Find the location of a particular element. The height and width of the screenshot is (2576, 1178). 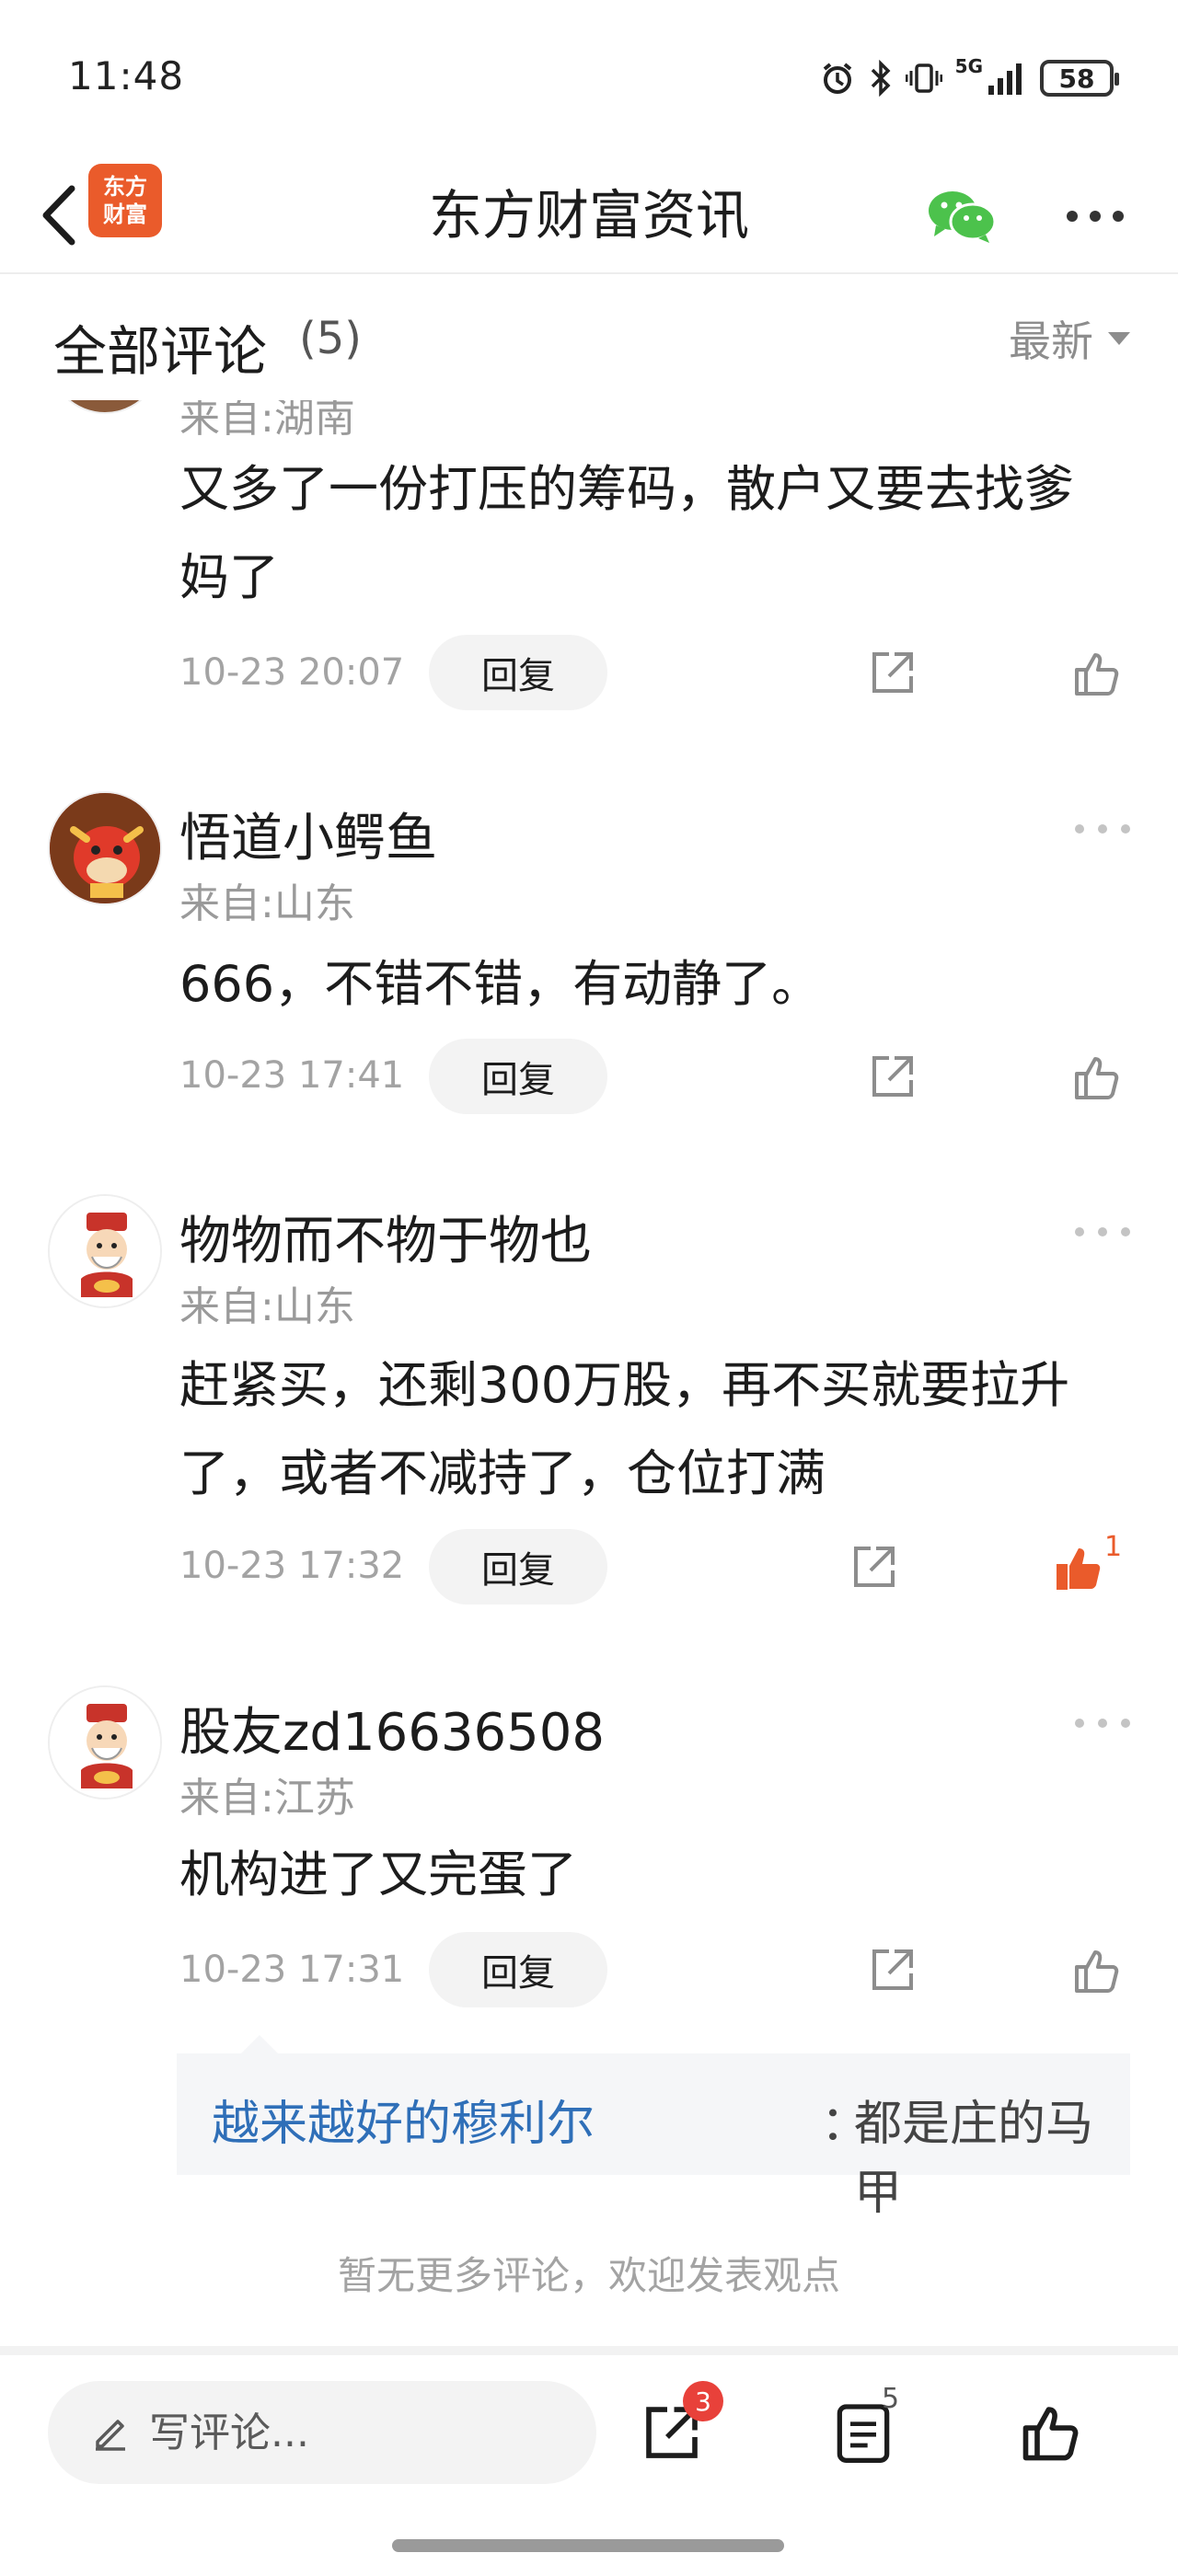

pencil-icon is located at coordinates (110, 2435).